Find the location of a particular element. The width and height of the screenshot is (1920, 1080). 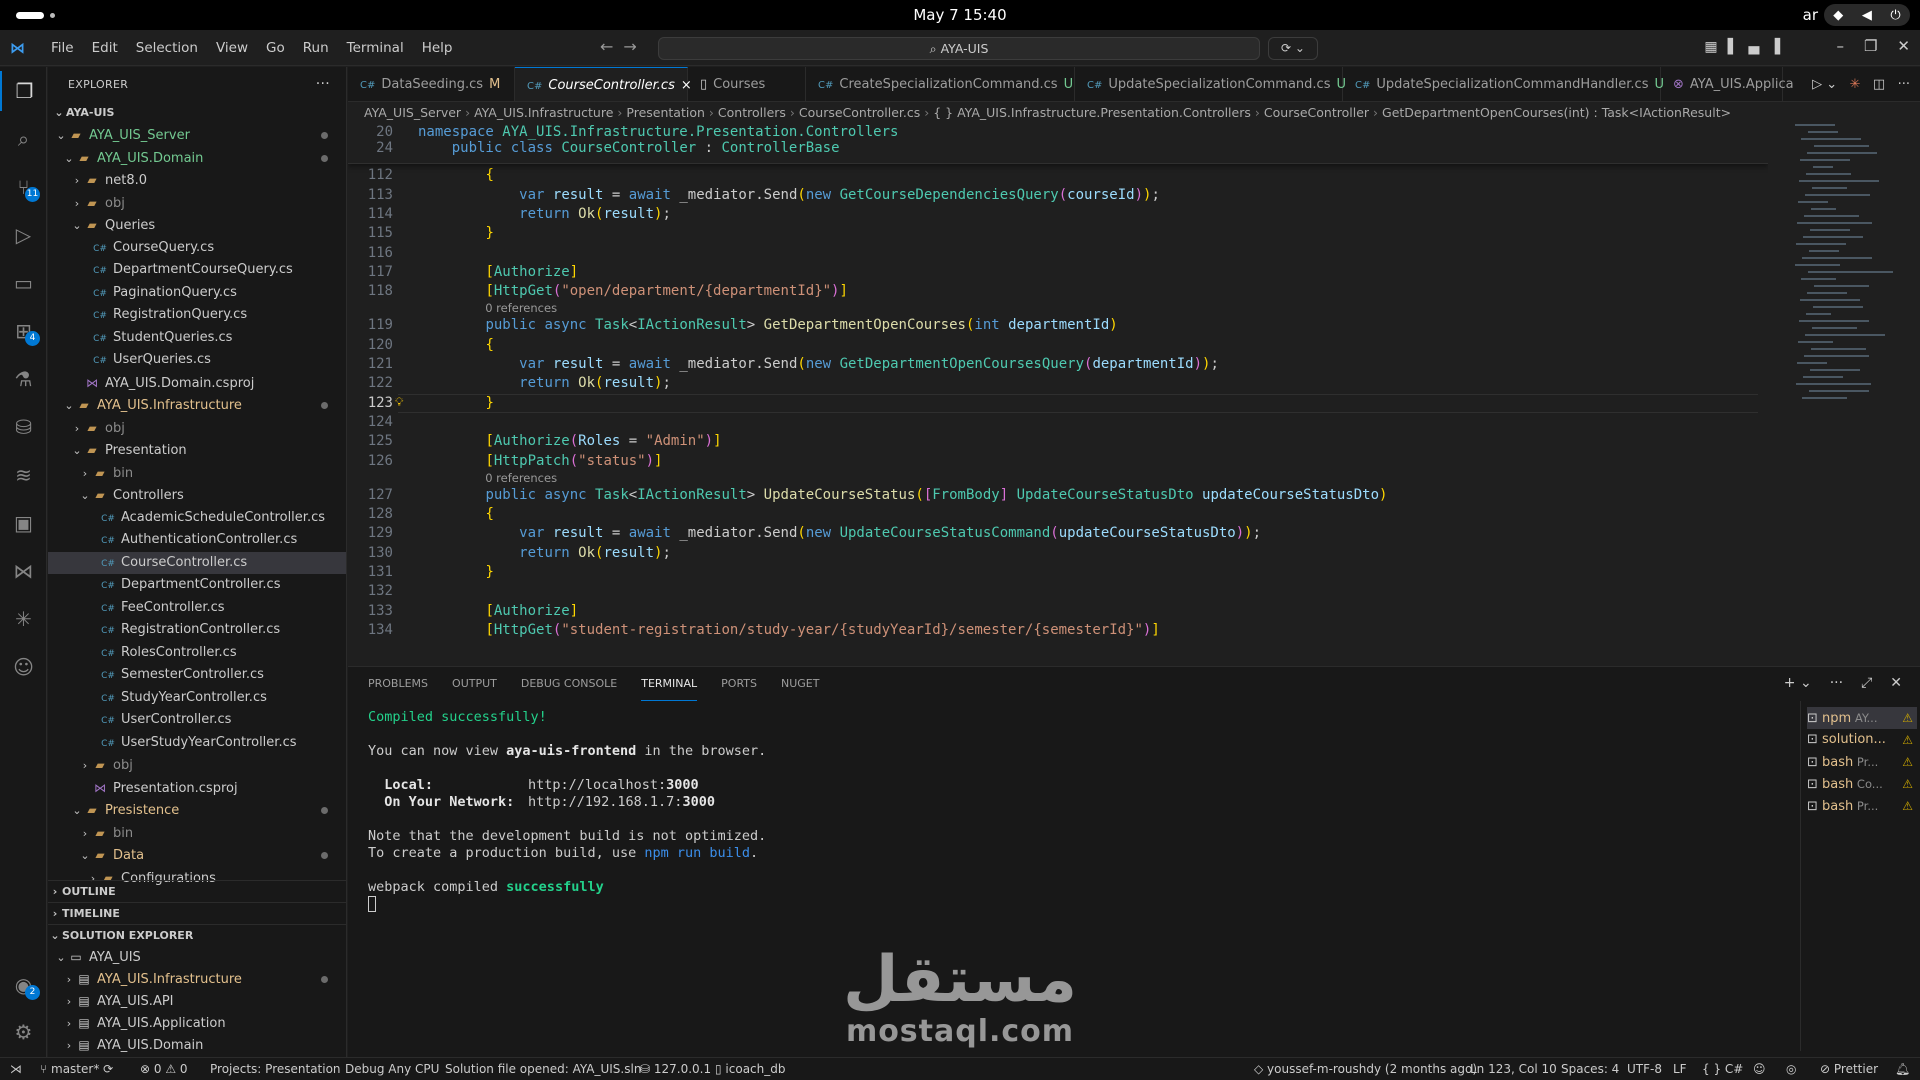

code-line: 112 { is located at coordinates (1058, 175).